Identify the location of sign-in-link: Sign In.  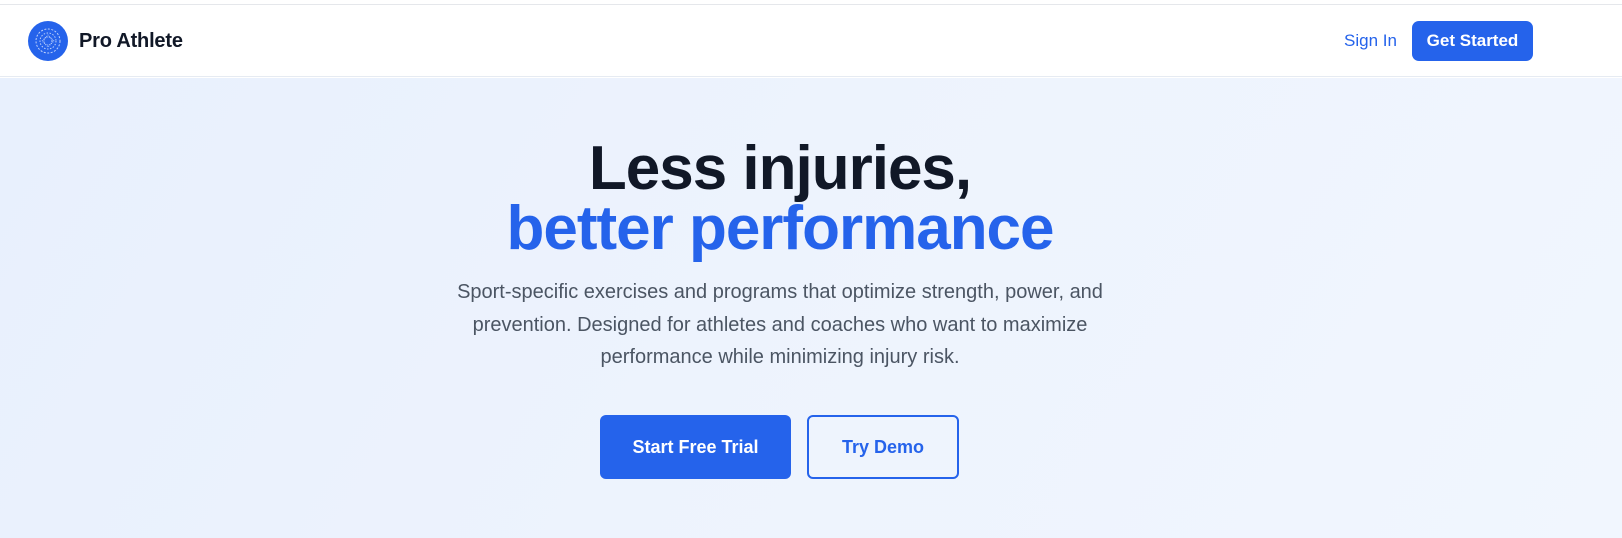
(1370, 41).